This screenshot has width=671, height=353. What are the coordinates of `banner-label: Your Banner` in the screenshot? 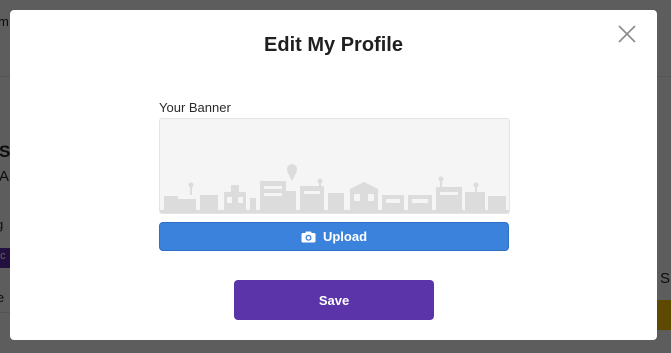 It's located at (195, 107).